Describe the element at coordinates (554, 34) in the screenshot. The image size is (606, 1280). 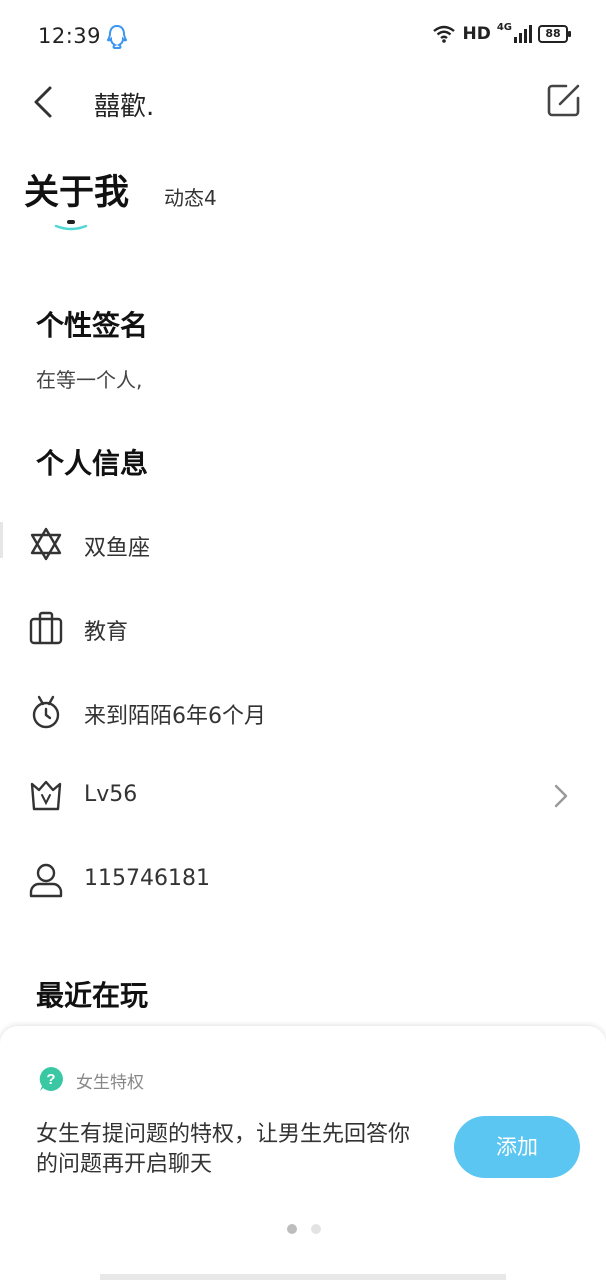
I see `battery-icon: 88` at that location.